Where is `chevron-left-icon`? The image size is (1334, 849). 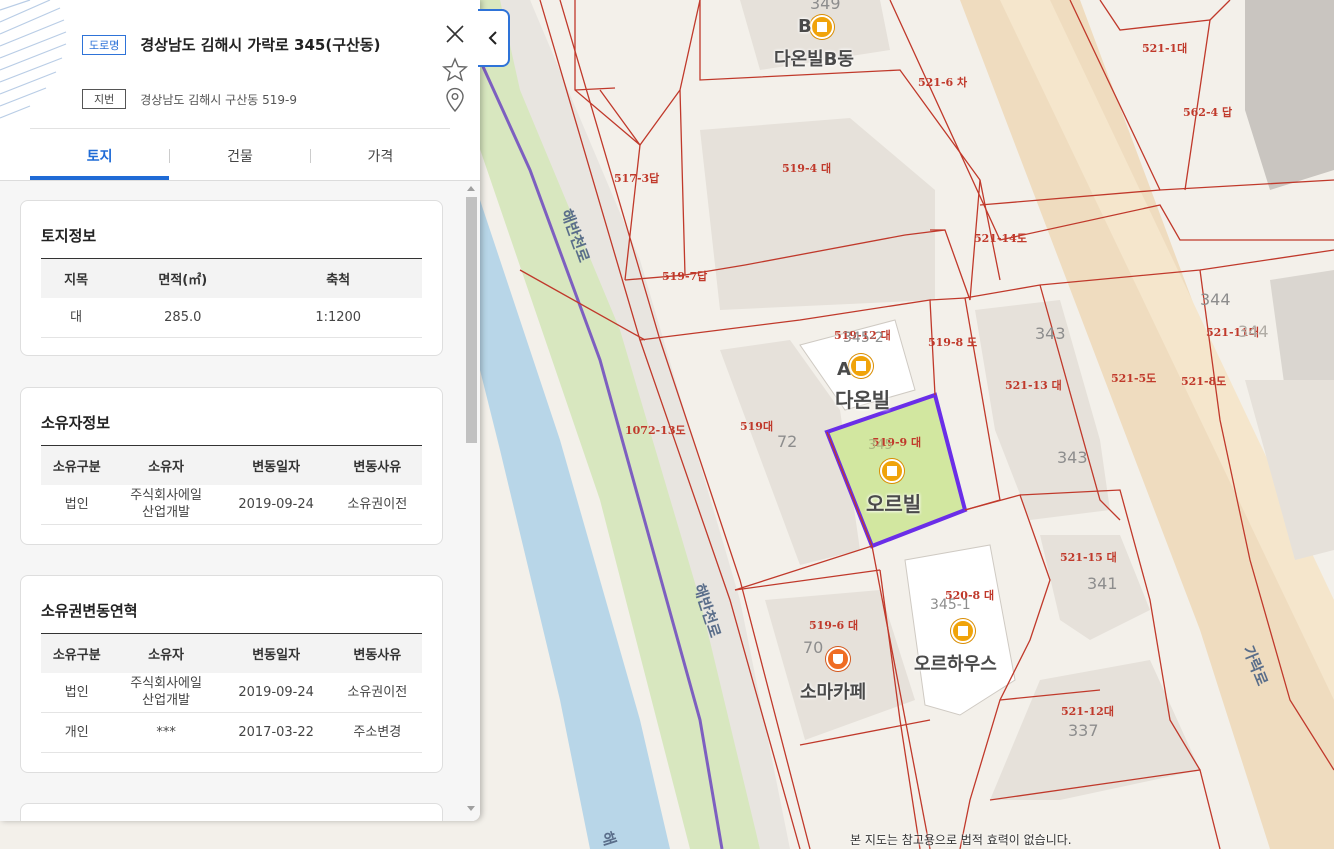 chevron-left-icon is located at coordinates (492, 38).